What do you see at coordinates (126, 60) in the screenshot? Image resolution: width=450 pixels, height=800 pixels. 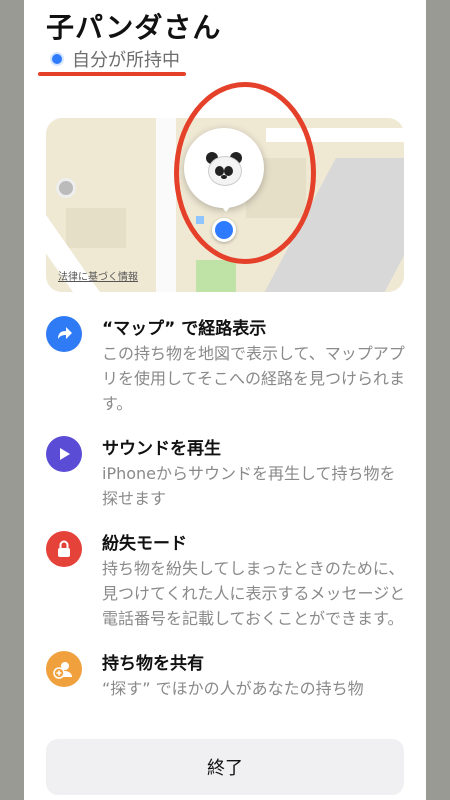 I see `status-text: 自分が所持中` at bounding box center [126, 60].